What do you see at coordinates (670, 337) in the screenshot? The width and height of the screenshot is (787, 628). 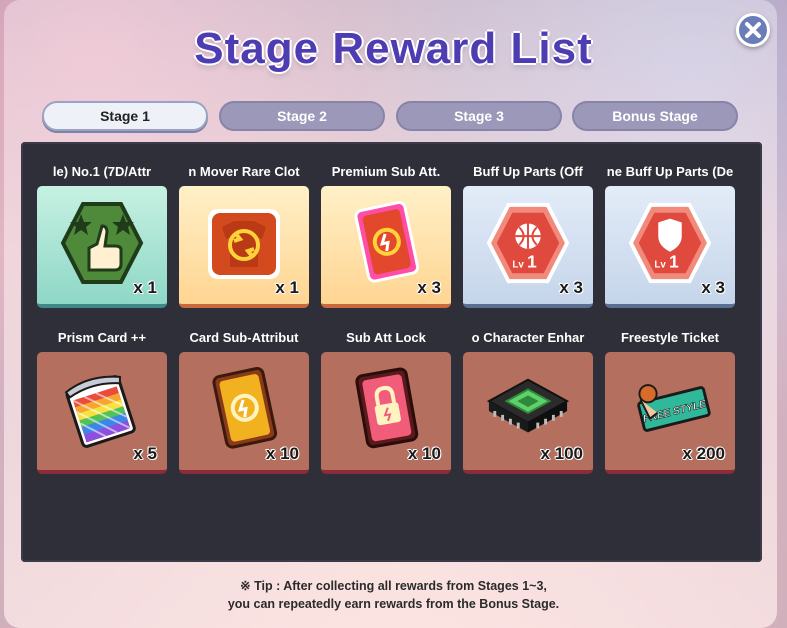 I see `reward-name: Freestyle Ticket` at bounding box center [670, 337].